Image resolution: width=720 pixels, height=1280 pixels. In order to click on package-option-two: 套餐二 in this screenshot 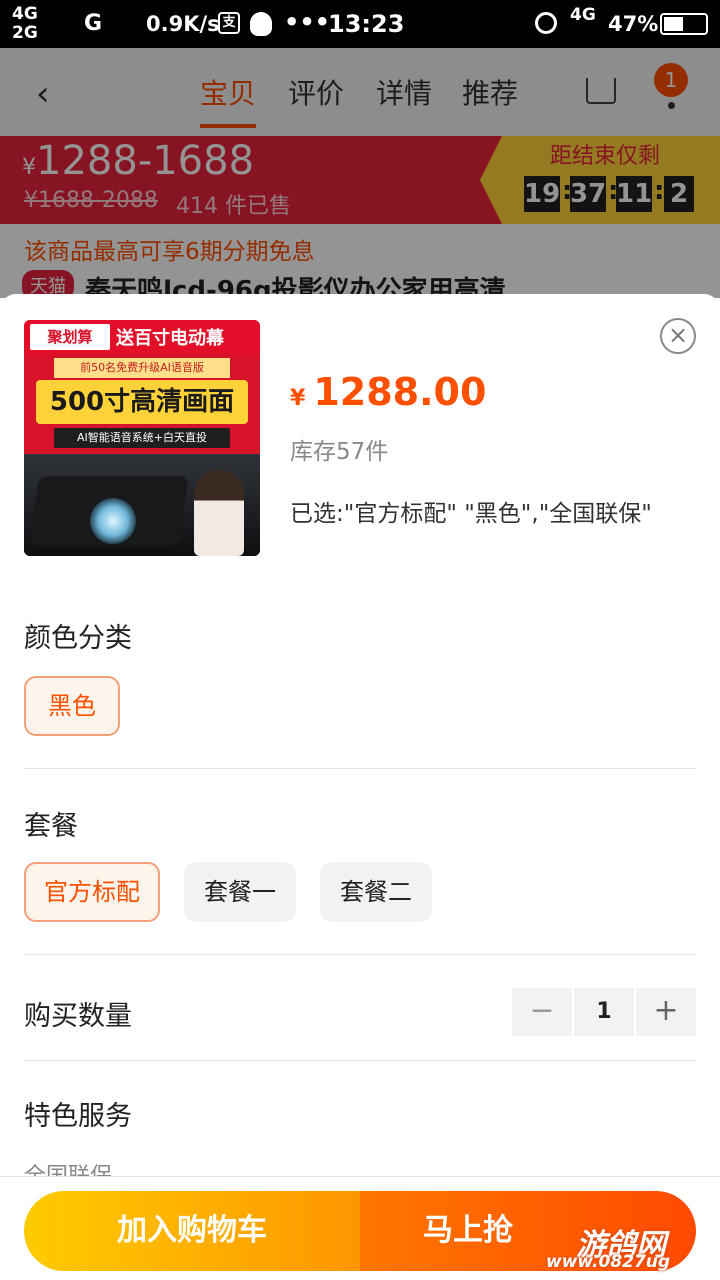, I will do `click(376, 892)`.